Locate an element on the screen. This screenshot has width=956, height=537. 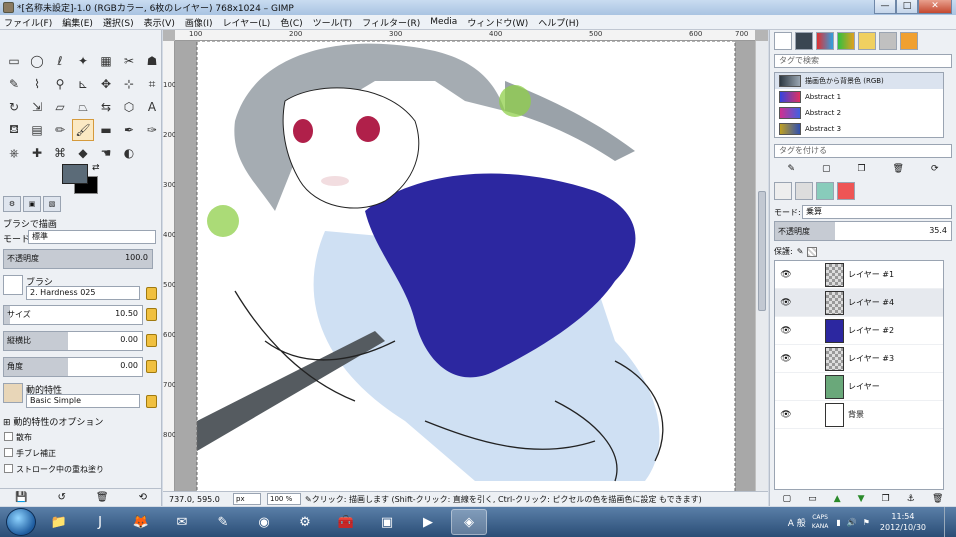
smudge-tool-icon: ☚ is located at coordinates (106, 153).